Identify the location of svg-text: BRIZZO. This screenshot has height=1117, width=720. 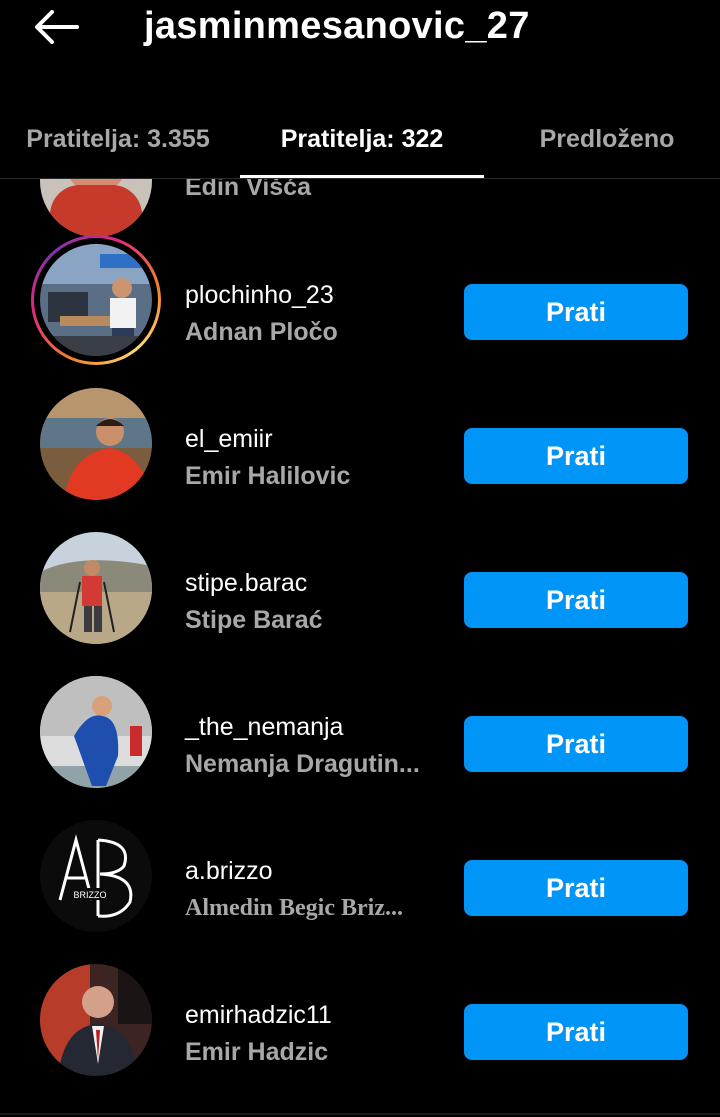
(90, 895).